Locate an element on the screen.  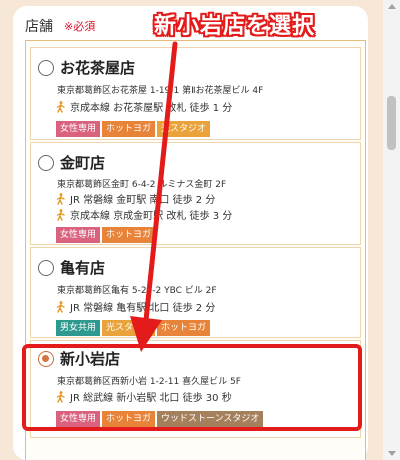
annotation-arrow is located at coordinates (154, 196).